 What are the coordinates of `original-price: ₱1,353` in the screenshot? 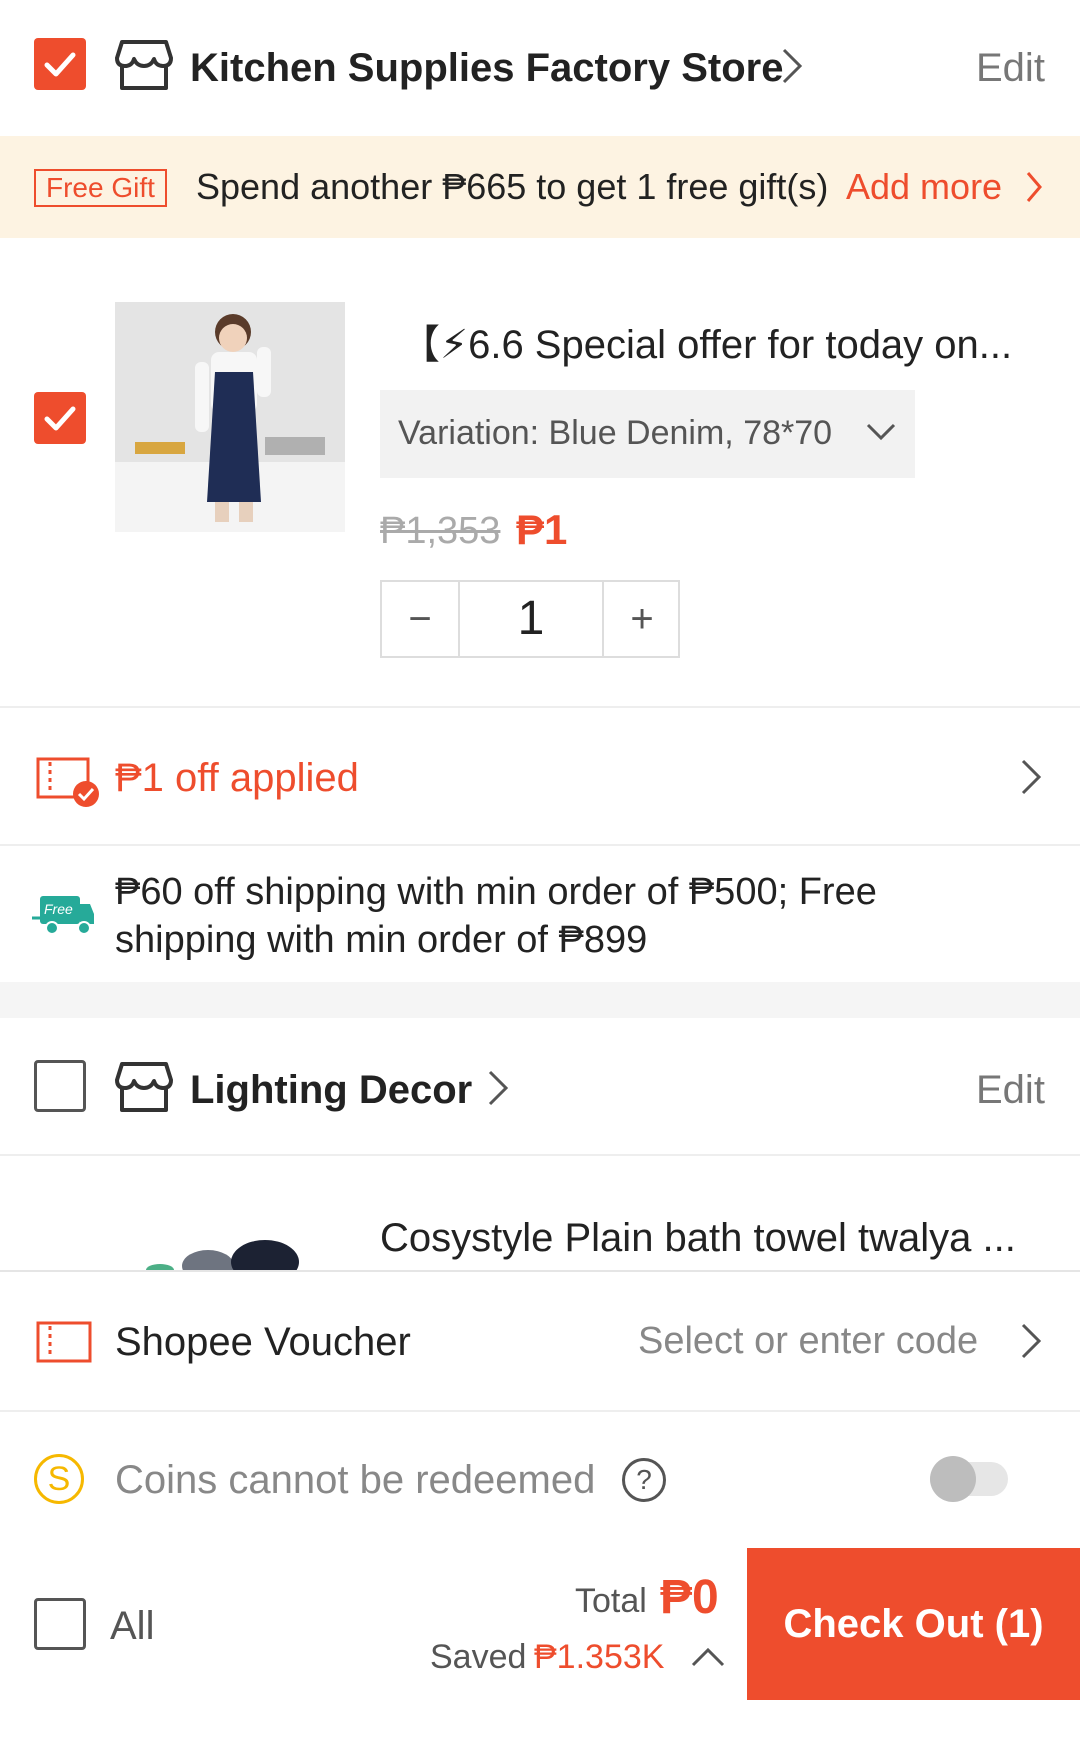 It's located at (440, 531).